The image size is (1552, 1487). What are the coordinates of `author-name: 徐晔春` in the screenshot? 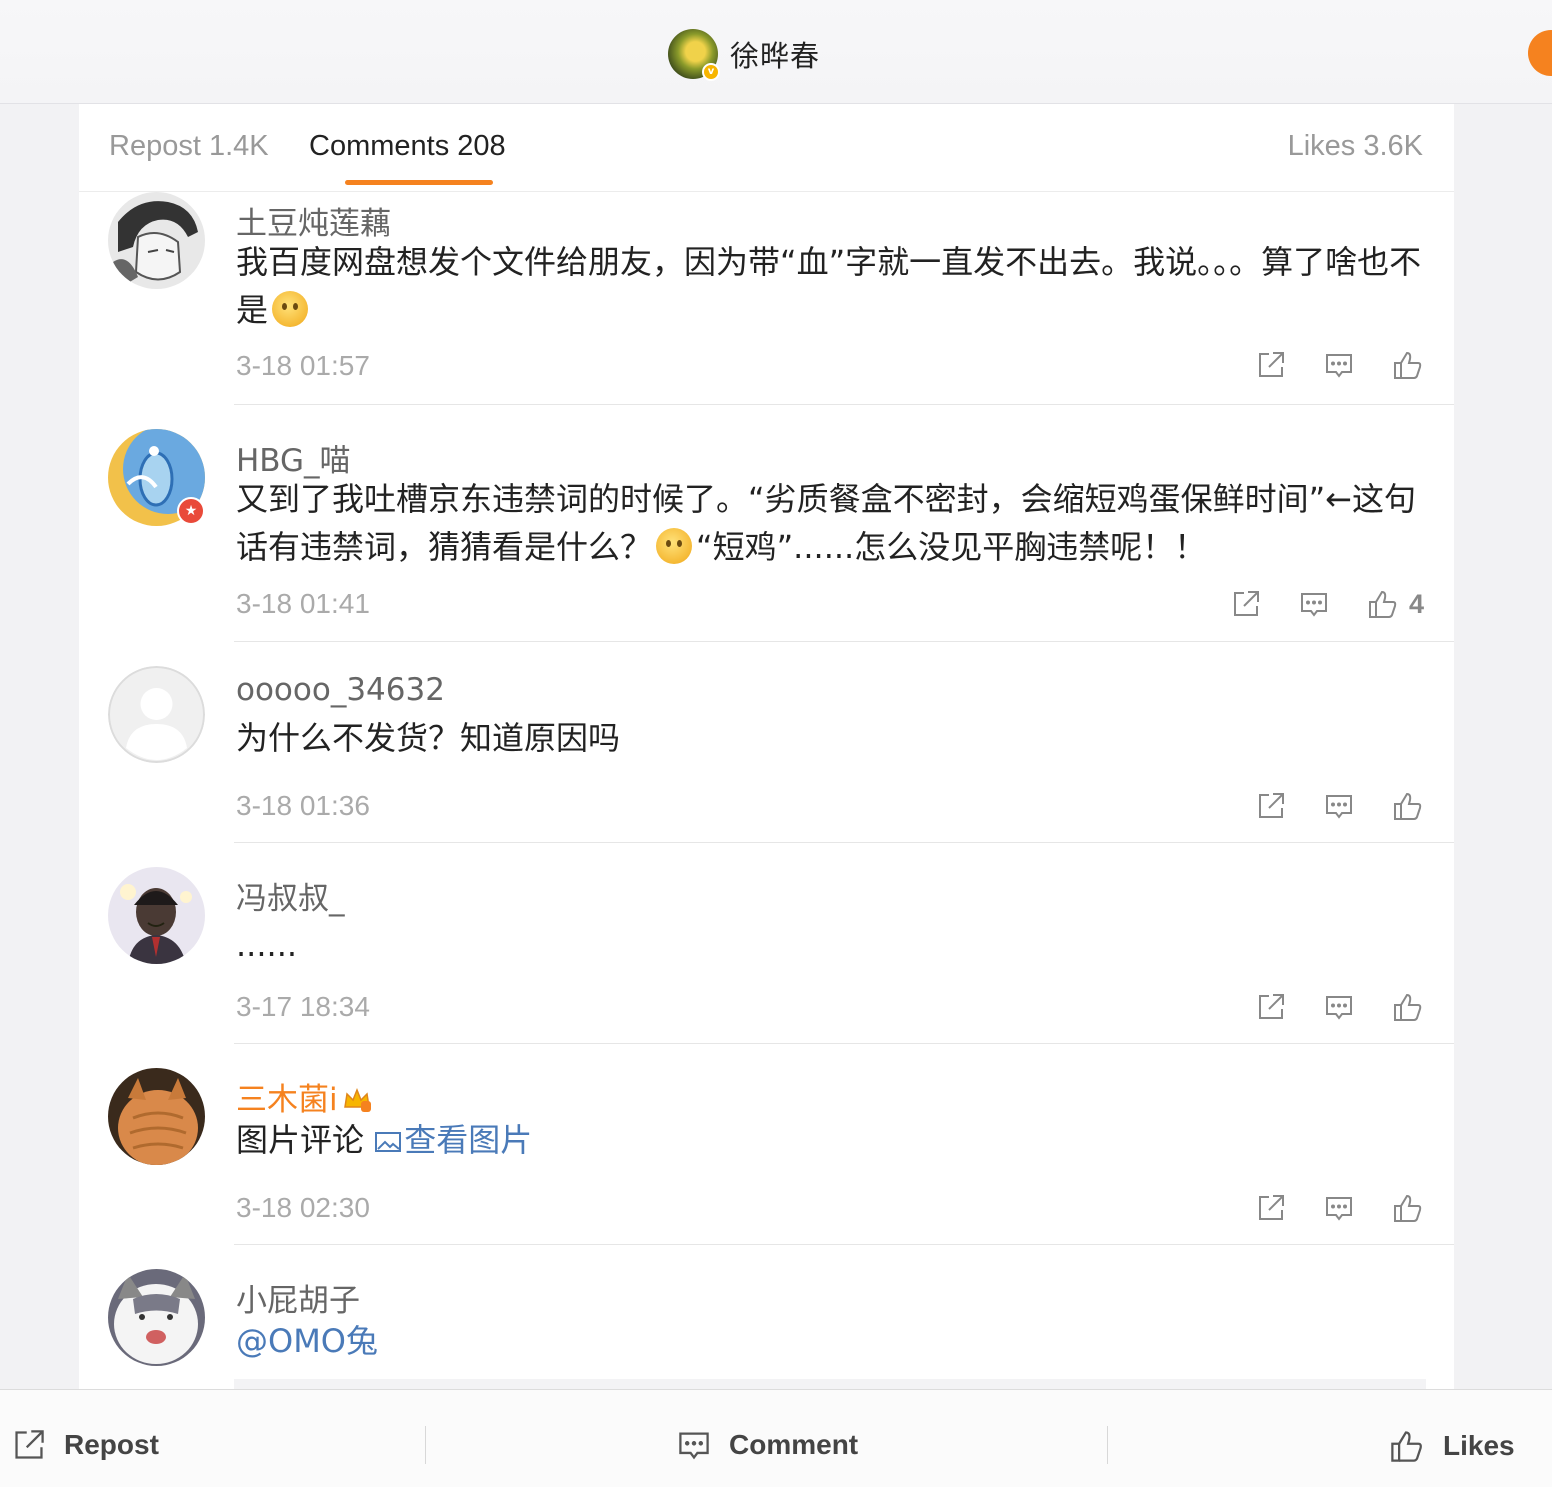 It's located at (775, 54).